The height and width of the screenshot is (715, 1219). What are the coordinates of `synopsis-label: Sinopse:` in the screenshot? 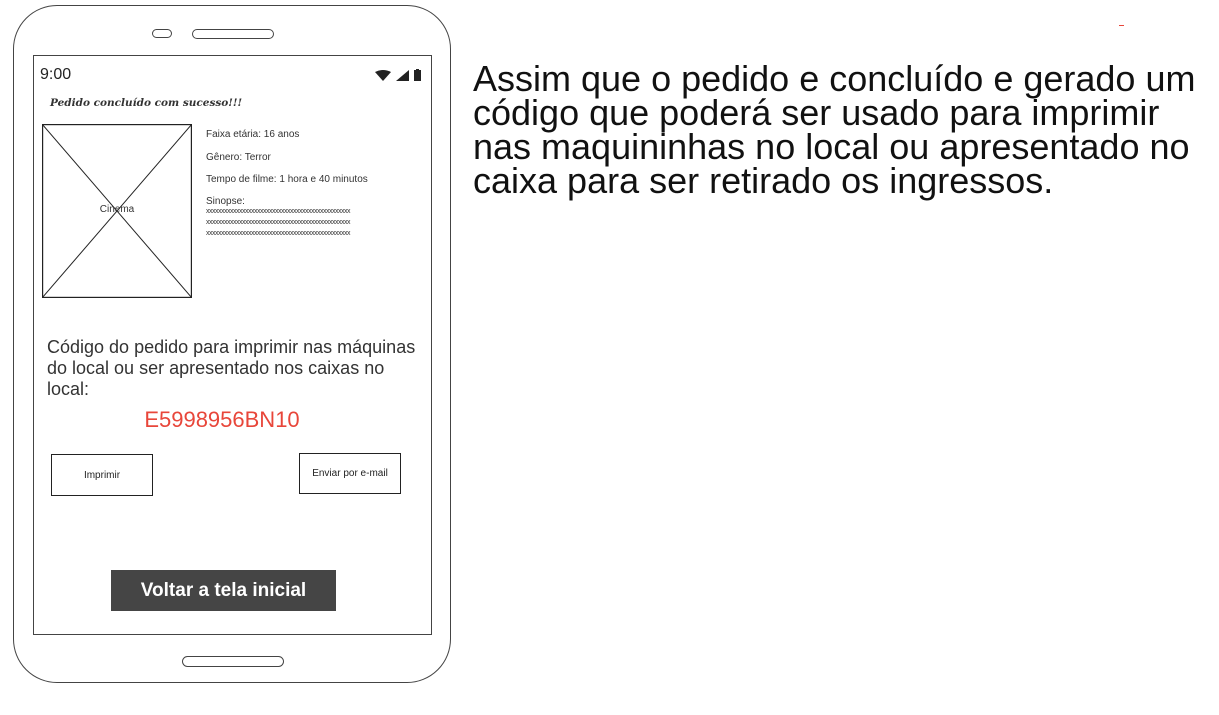 It's located at (225, 201).